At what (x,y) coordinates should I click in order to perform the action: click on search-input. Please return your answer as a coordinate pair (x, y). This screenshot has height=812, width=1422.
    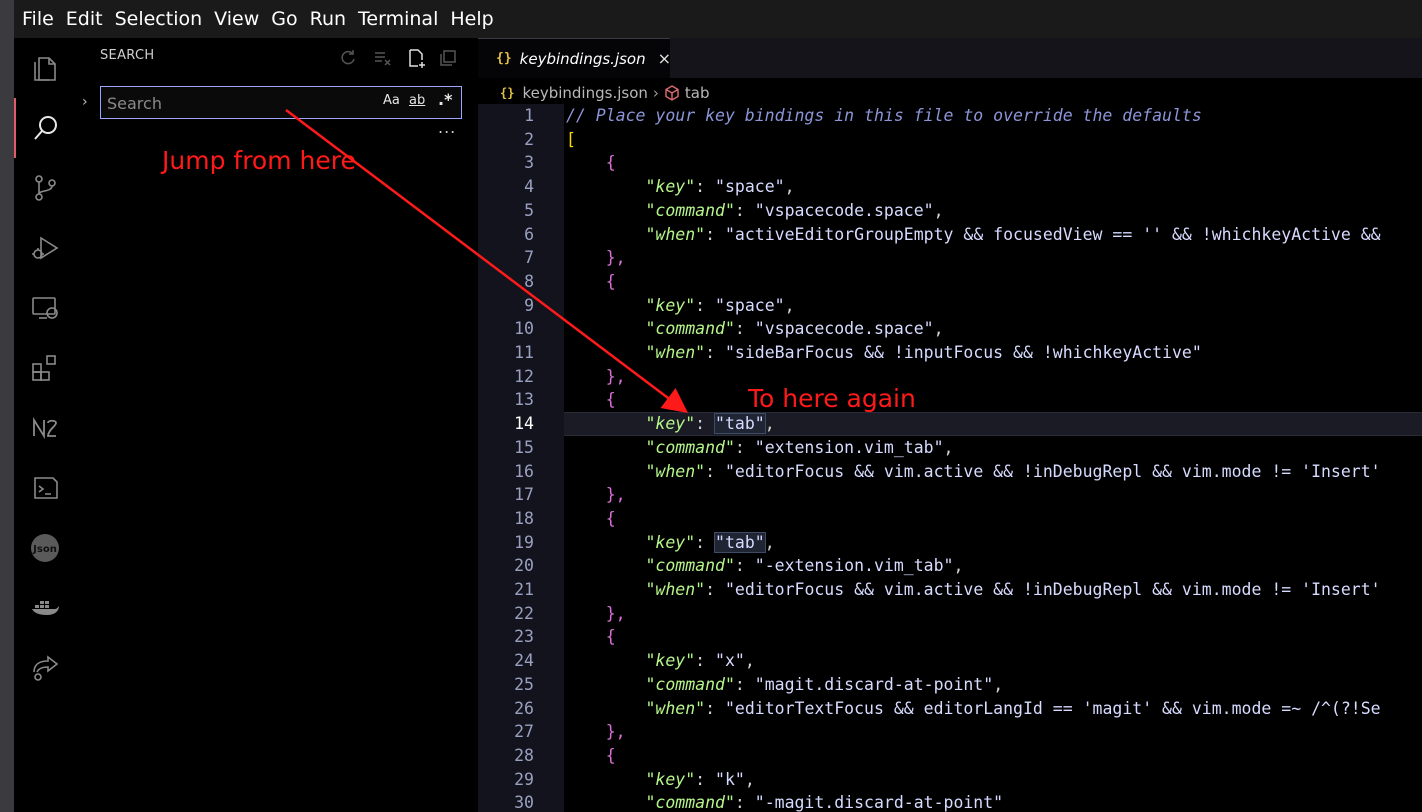
    Looking at the image, I should click on (237, 103).